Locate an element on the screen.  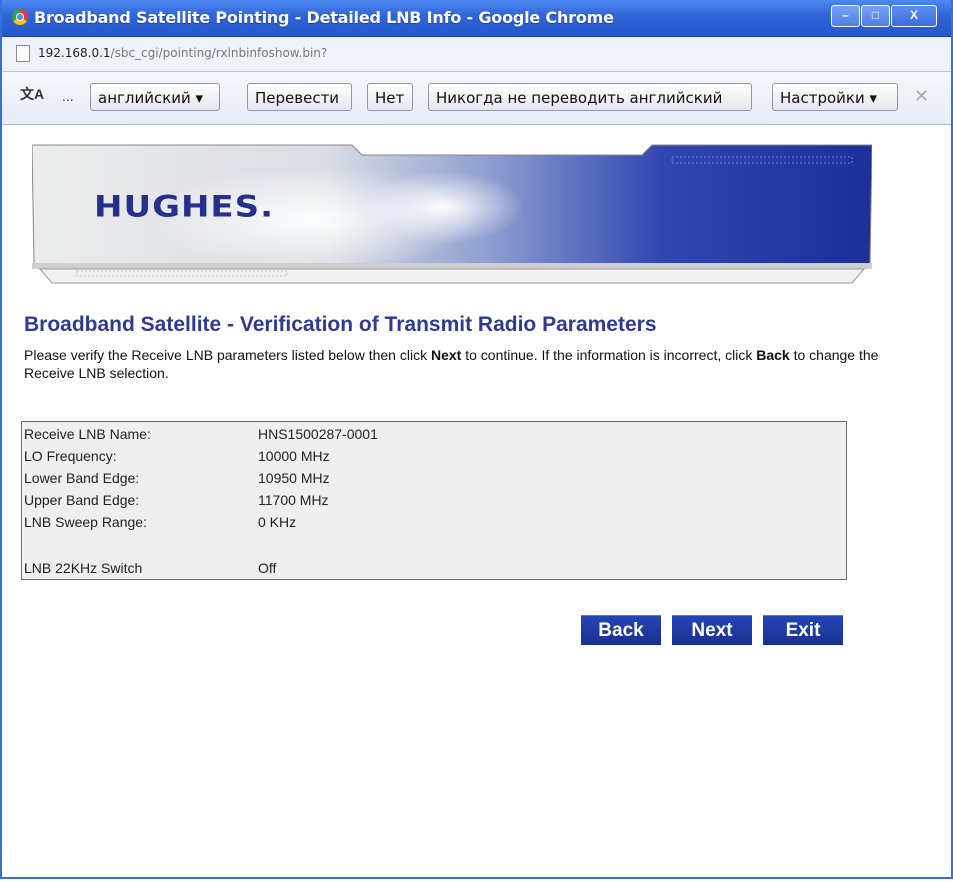
param-value: 10000 MHz is located at coordinates (294, 456).